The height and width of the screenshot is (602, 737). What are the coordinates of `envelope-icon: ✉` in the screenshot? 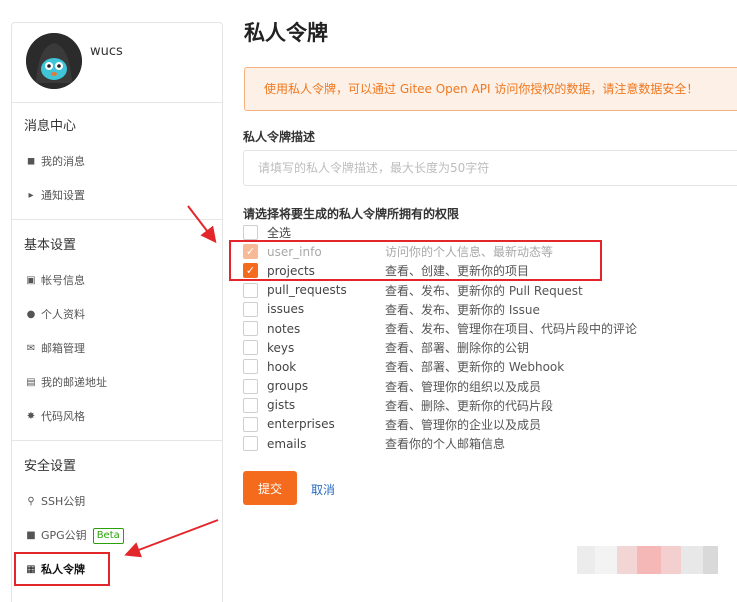 It's located at (31, 348).